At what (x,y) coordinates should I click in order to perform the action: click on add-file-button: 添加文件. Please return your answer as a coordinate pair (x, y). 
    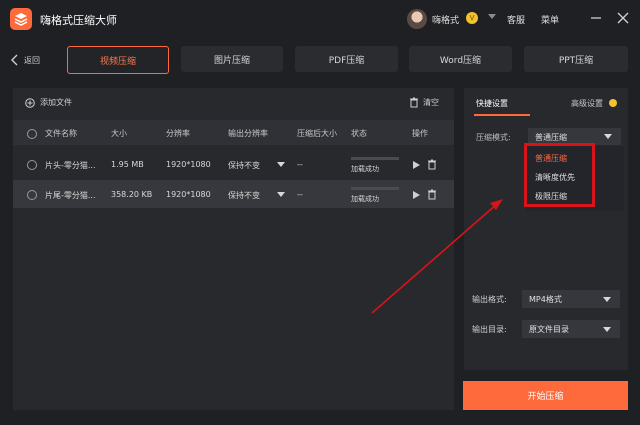
    Looking at the image, I should click on (48, 102).